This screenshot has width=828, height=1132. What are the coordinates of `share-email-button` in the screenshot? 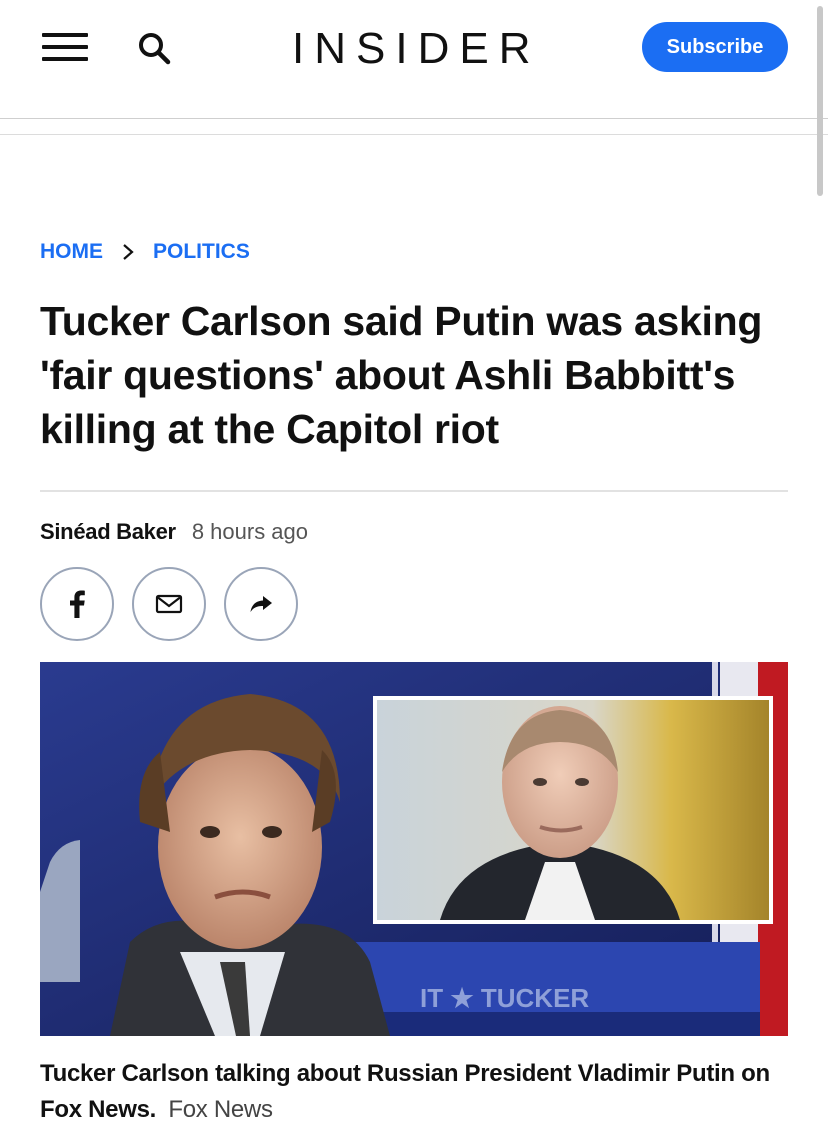 It's located at (169, 604).